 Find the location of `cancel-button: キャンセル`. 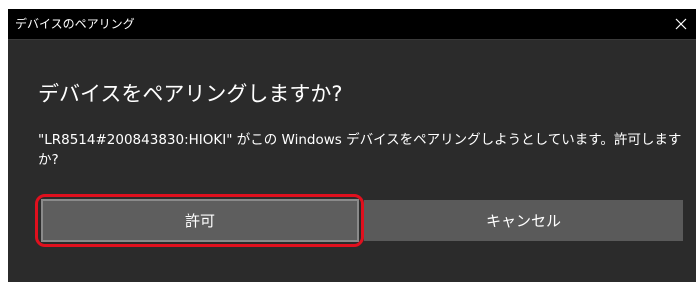

cancel-button: キャンセル is located at coordinates (523, 220).